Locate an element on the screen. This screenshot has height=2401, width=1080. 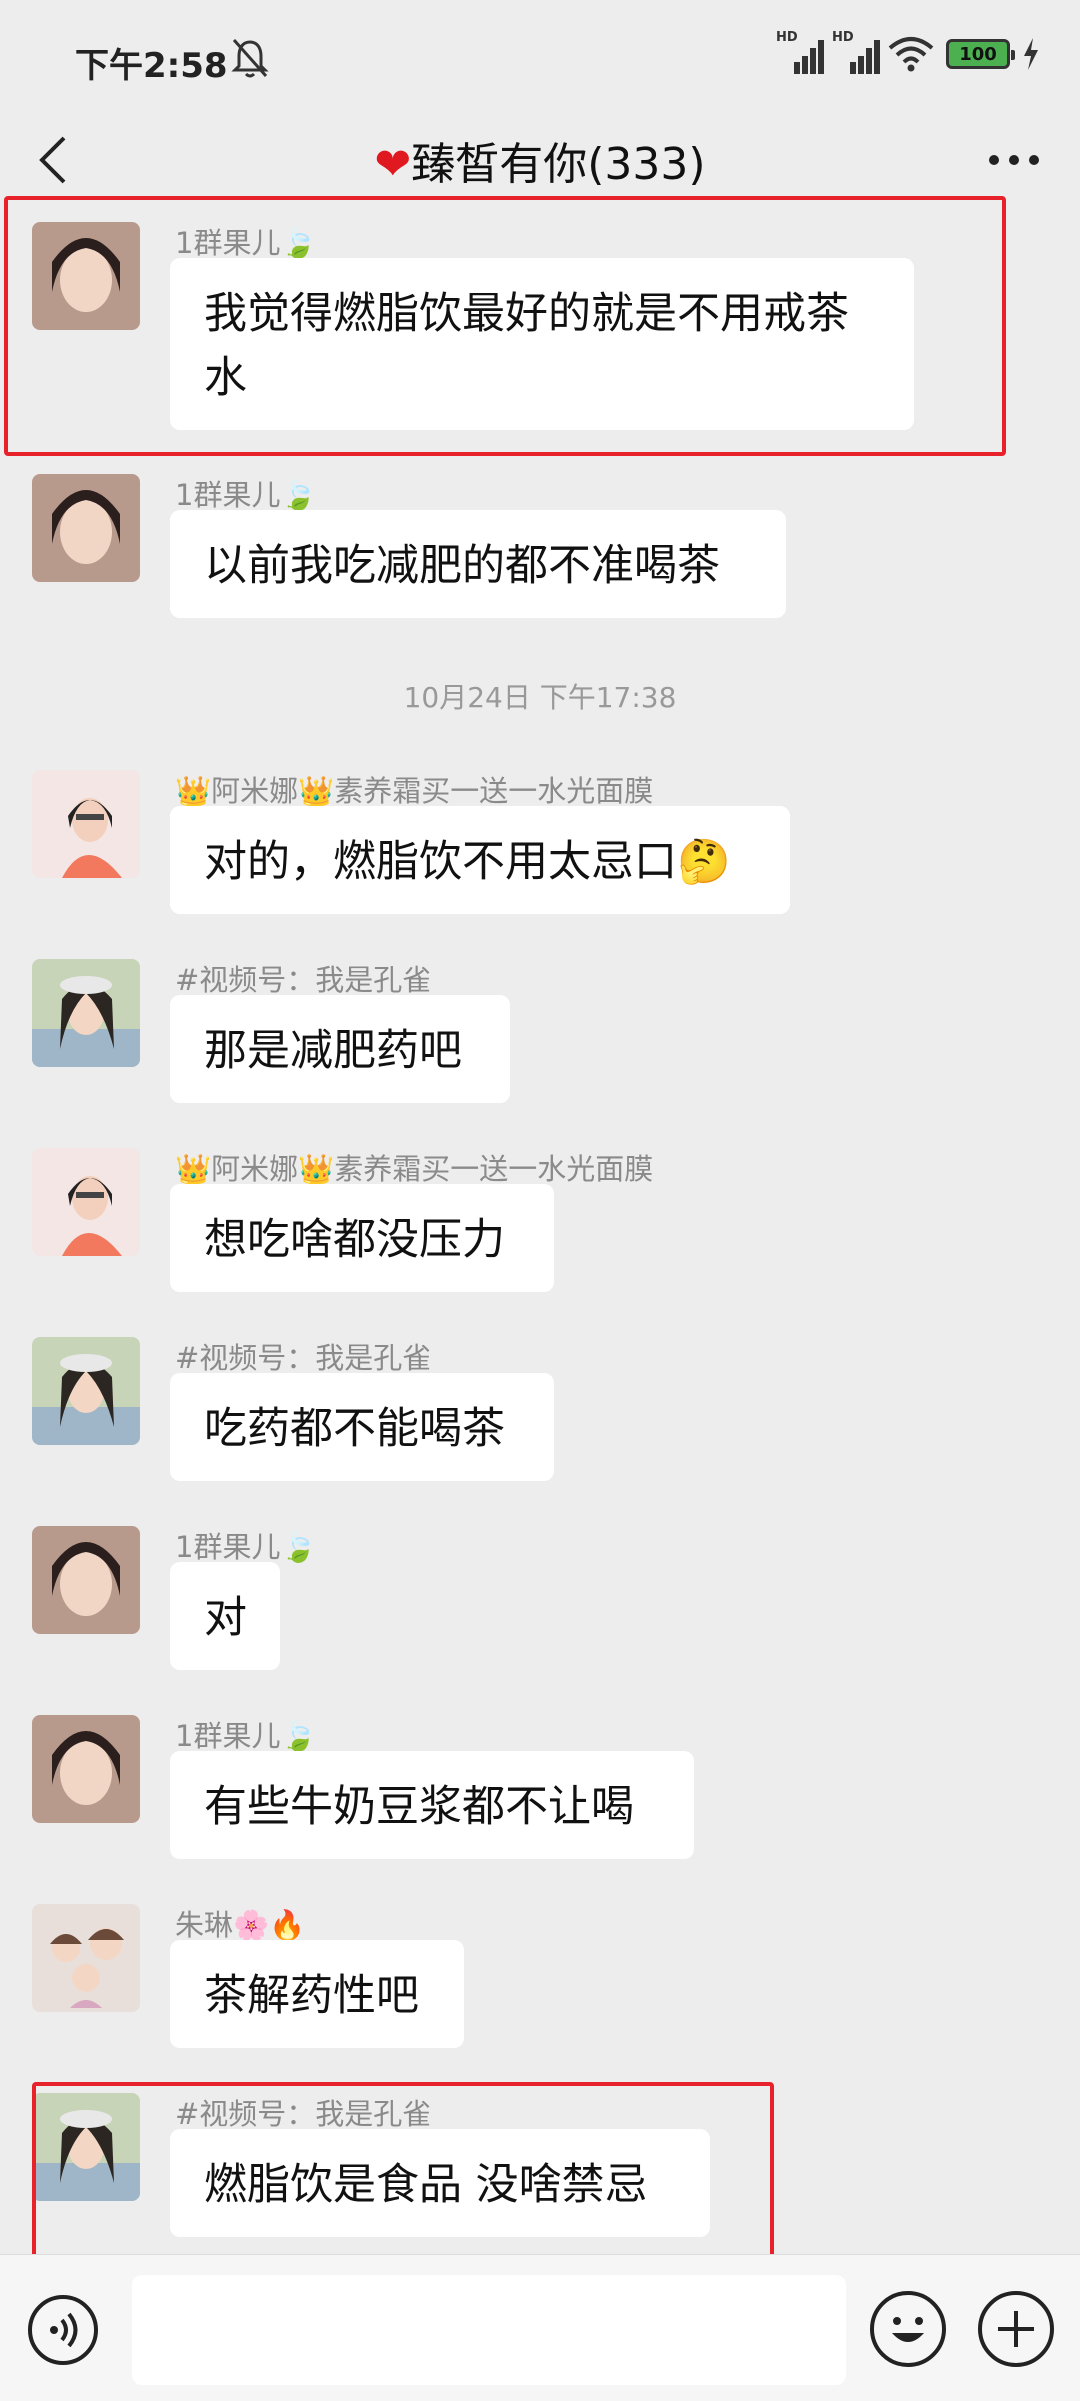
chat-title: ❤臻皙有你(333) is located at coordinates (540, 160).